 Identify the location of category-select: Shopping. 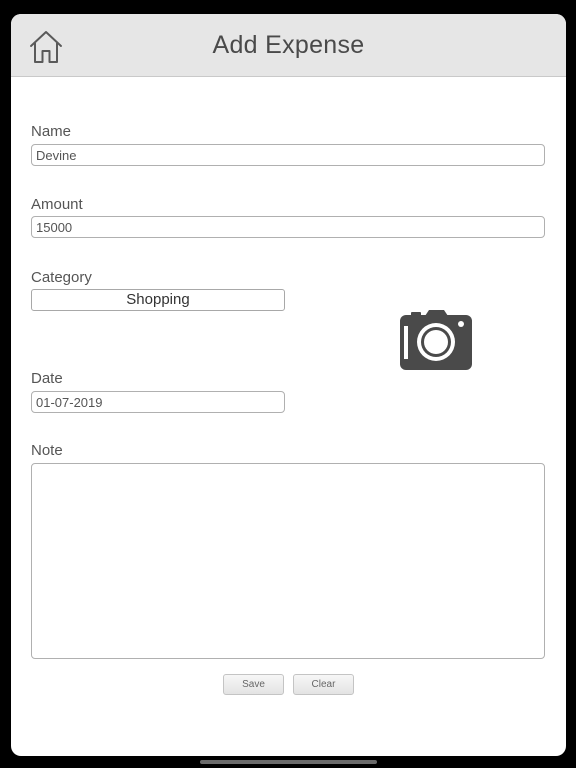
(158, 300).